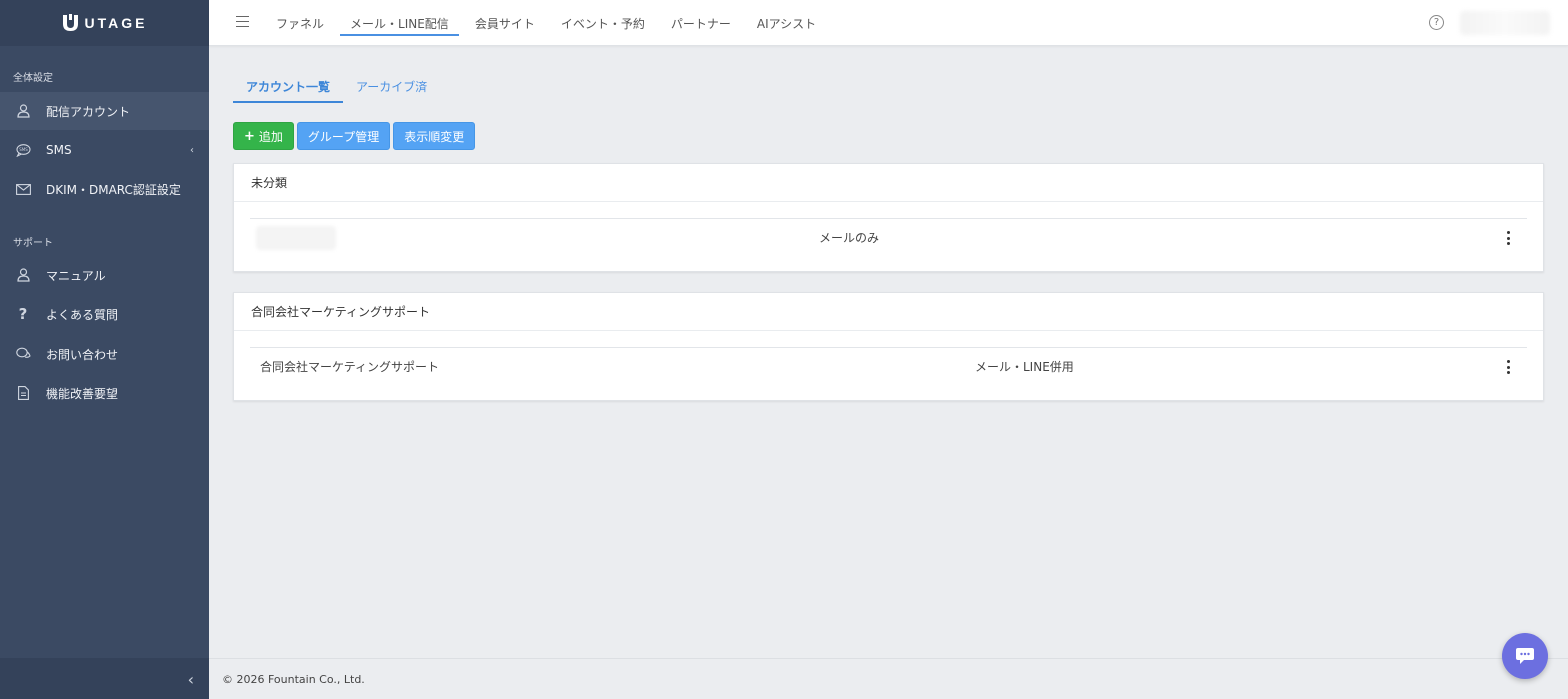  I want to click on help-icon: ?, so click(1436, 22).